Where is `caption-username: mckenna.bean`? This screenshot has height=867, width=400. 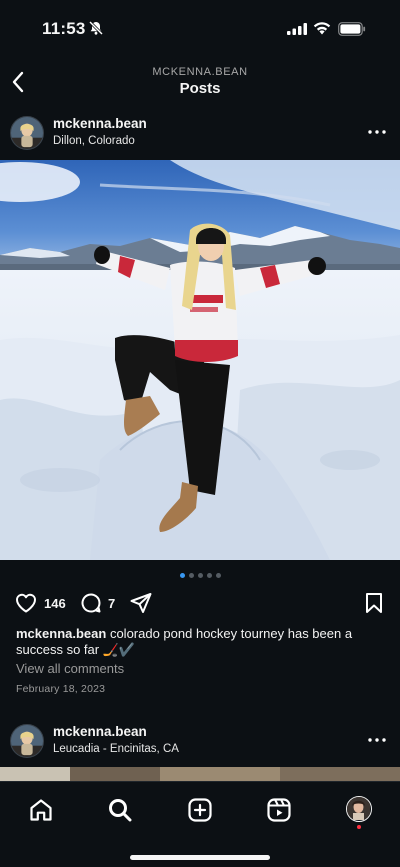
caption-username: mckenna.bean is located at coordinates (61, 633).